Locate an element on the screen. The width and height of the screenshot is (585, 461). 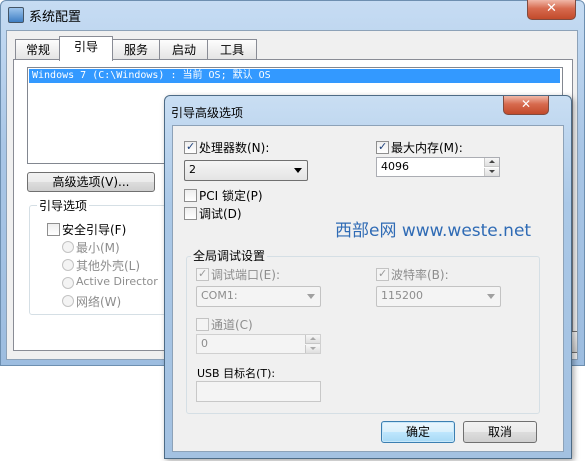
num-processors-label: 处理器数(N): is located at coordinates (234, 148).